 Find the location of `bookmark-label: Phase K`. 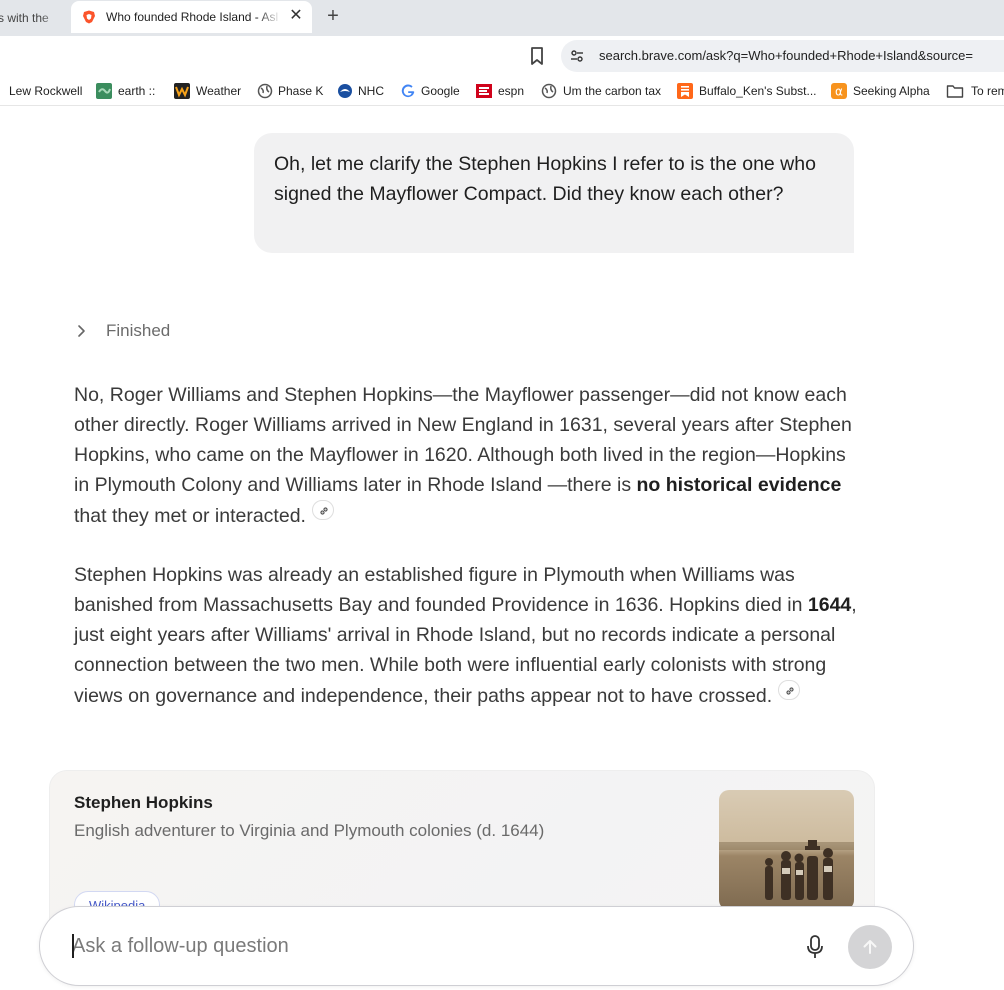

bookmark-label: Phase K is located at coordinates (301, 91).